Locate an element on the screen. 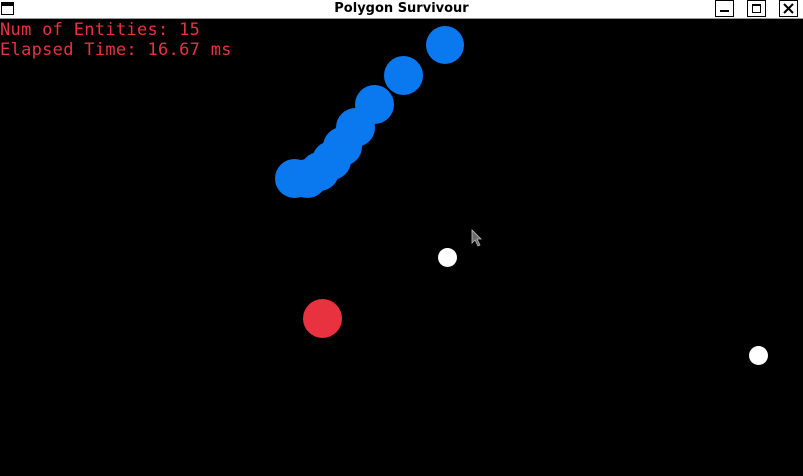 The height and width of the screenshot is (476, 803). minimize-button is located at coordinates (724, 8).